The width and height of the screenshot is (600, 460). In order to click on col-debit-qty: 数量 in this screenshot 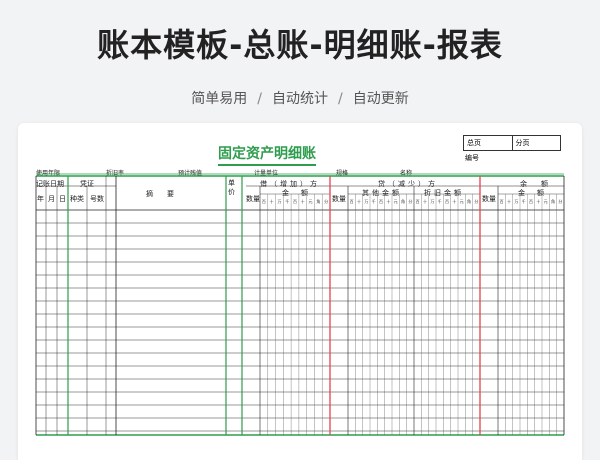, I will do `click(253, 199)`.